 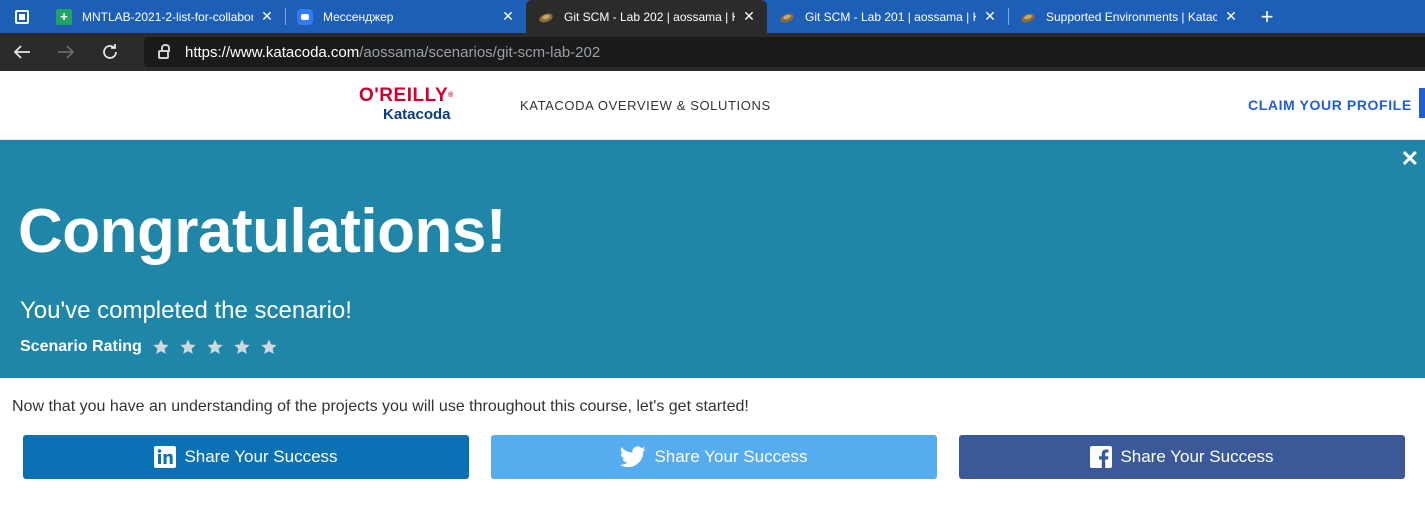 I want to click on share-facebook-button: Share Your Success, so click(x=1182, y=457).